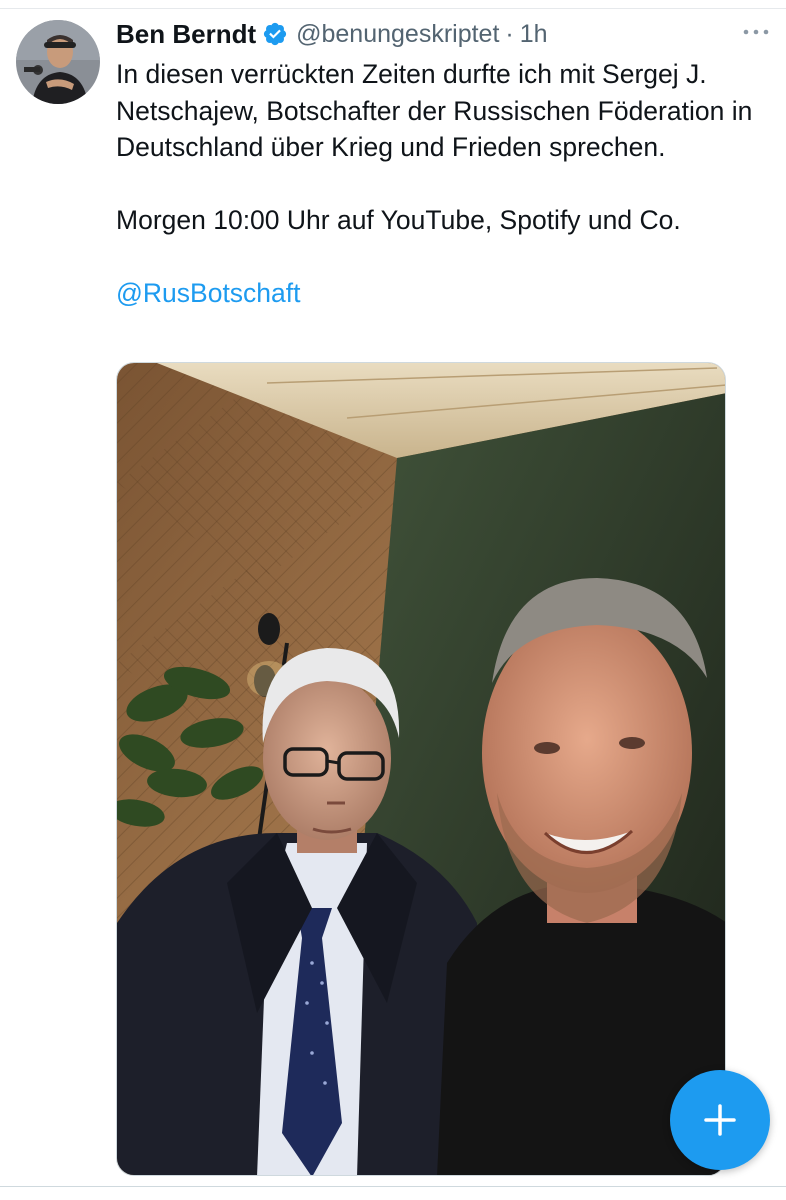  I want to click on tweet-timestamp: 1h, so click(534, 34).